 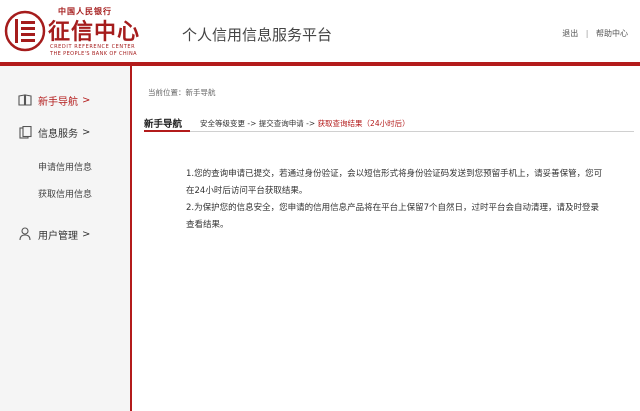 I want to click on logo-emblem-icon, so click(x=25, y=31).